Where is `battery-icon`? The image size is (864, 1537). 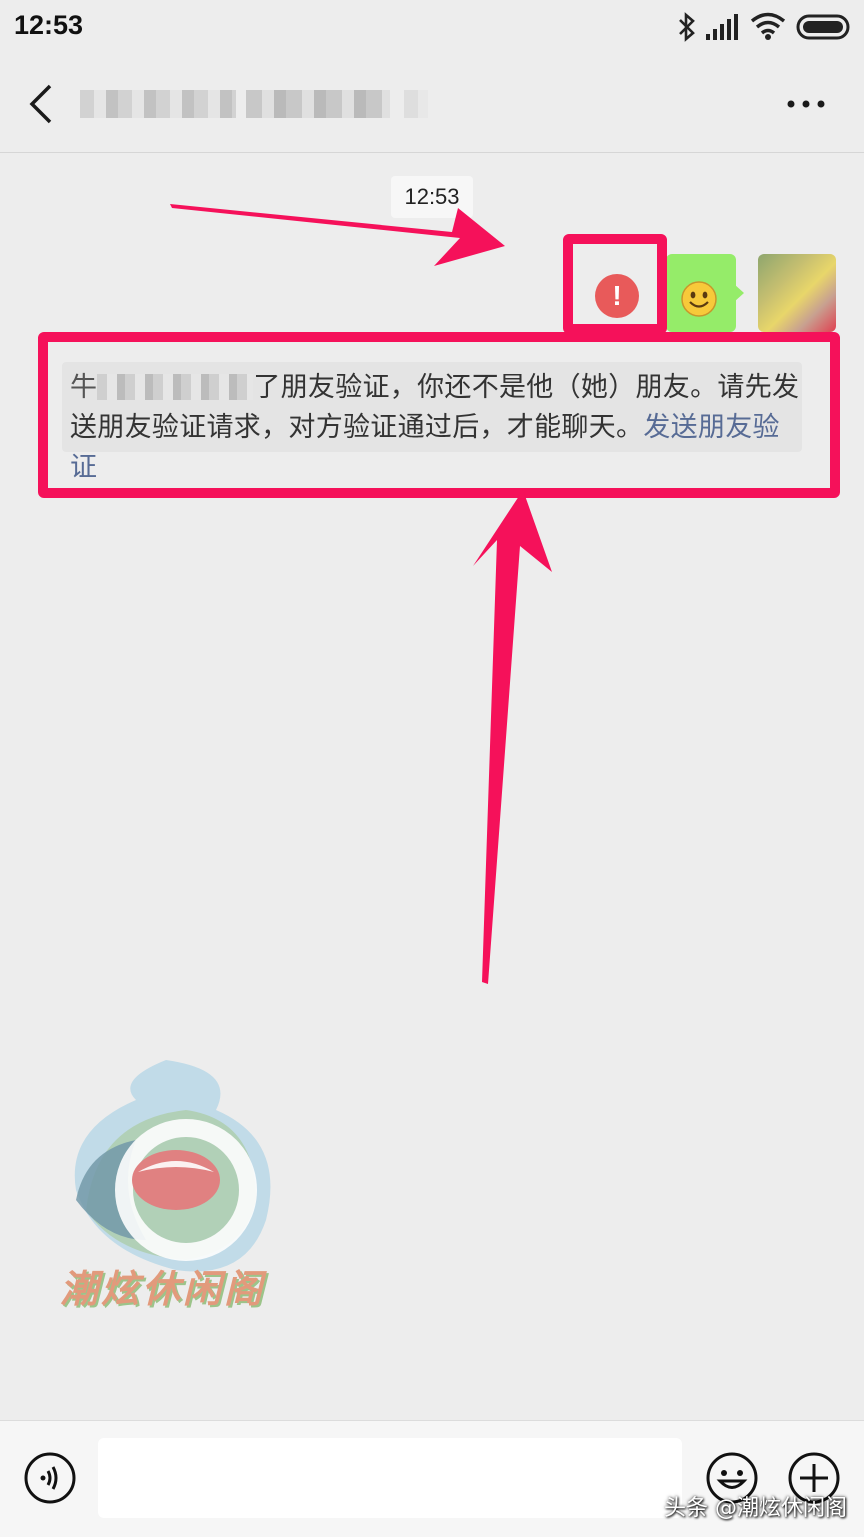
battery-icon is located at coordinates (823, 27).